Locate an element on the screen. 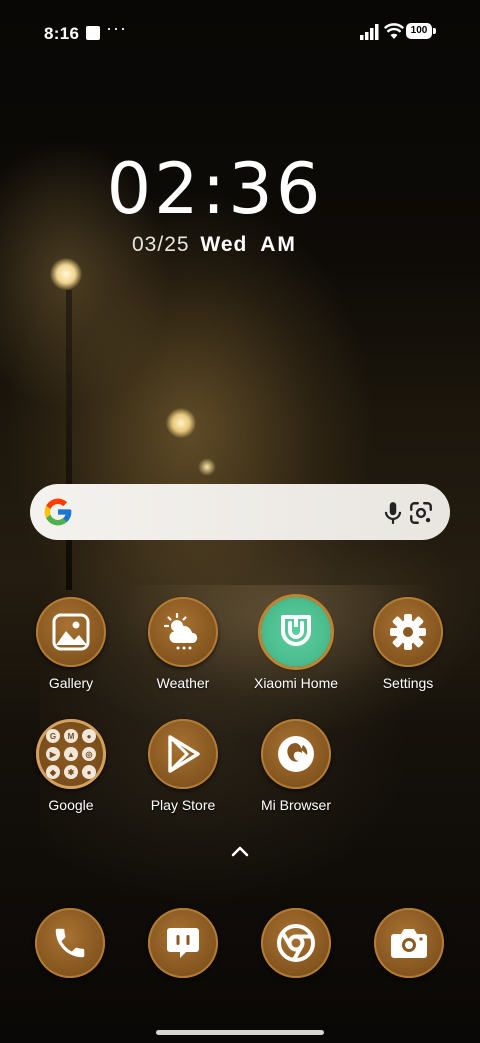 The height and width of the screenshot is (1043, 480). mic-icon is located at coordinates (393, 513).